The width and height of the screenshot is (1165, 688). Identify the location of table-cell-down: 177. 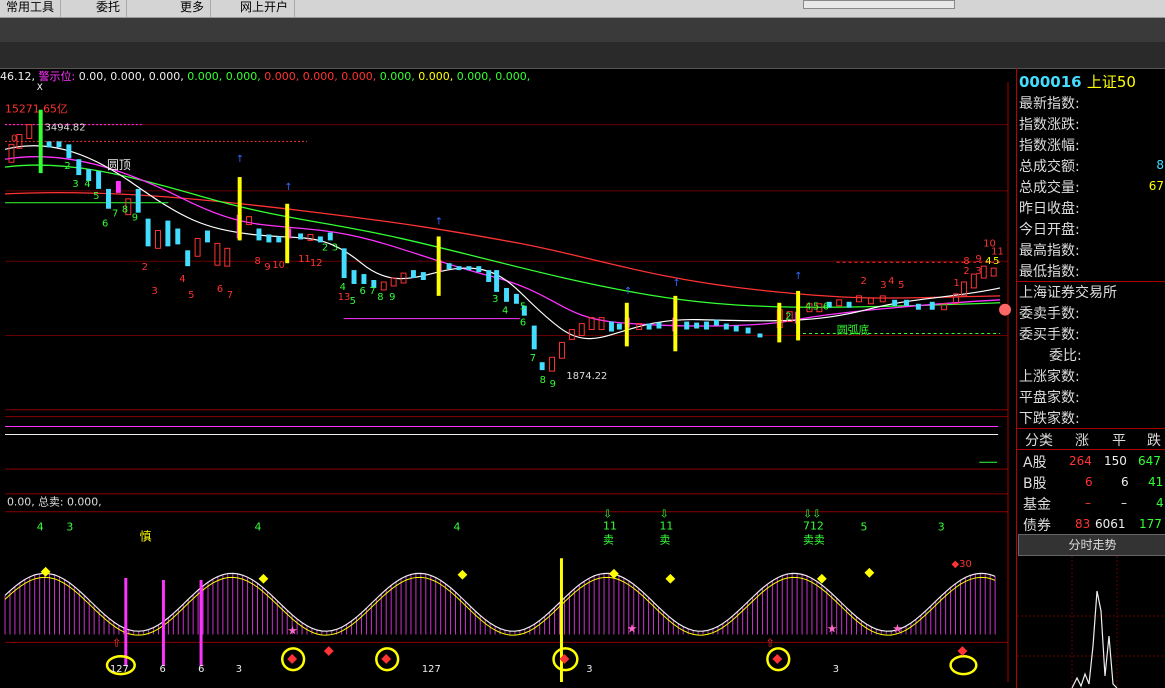
(1150, 524).